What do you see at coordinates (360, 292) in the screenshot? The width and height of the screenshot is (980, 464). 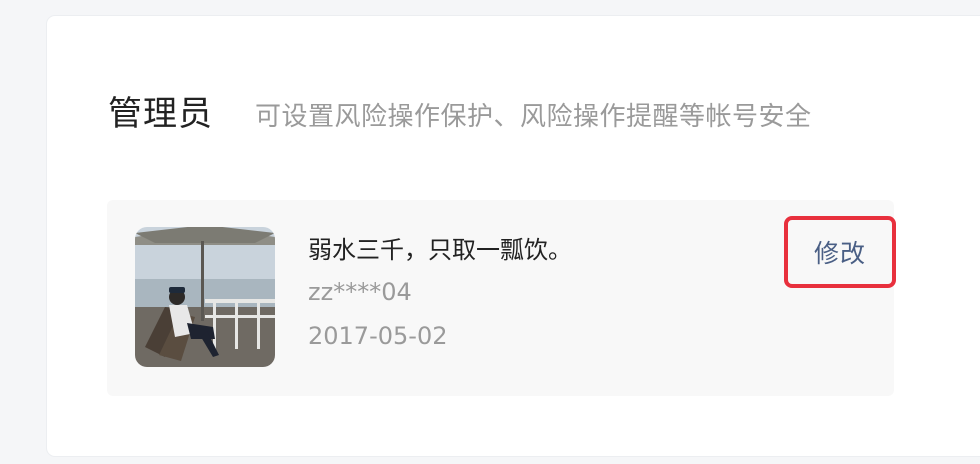 I see `admin-account: zz****04` at bounding box center [360, 292].